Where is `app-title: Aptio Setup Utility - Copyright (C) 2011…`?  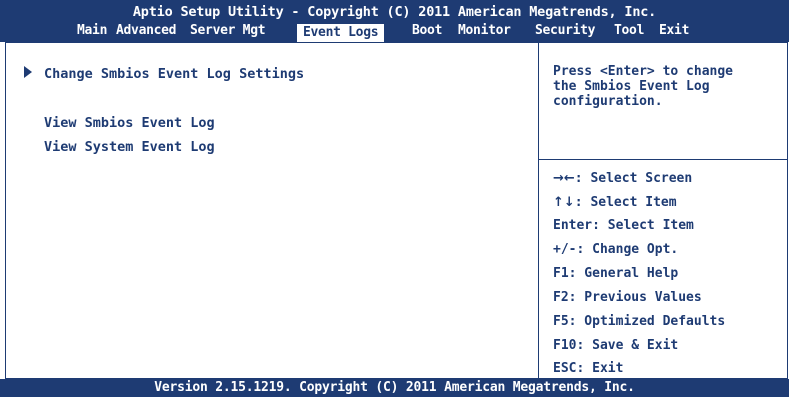 app-title: Aptio Setup Utility - Copyright (C) 2011… is located at coordinates (394, 12).